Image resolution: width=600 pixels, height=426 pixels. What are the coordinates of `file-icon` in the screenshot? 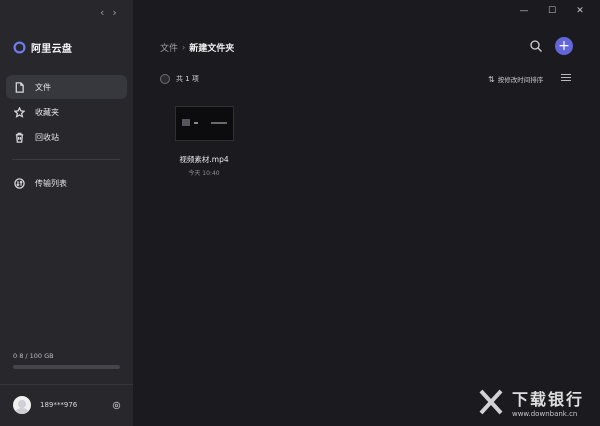 It's located at (19, 87).